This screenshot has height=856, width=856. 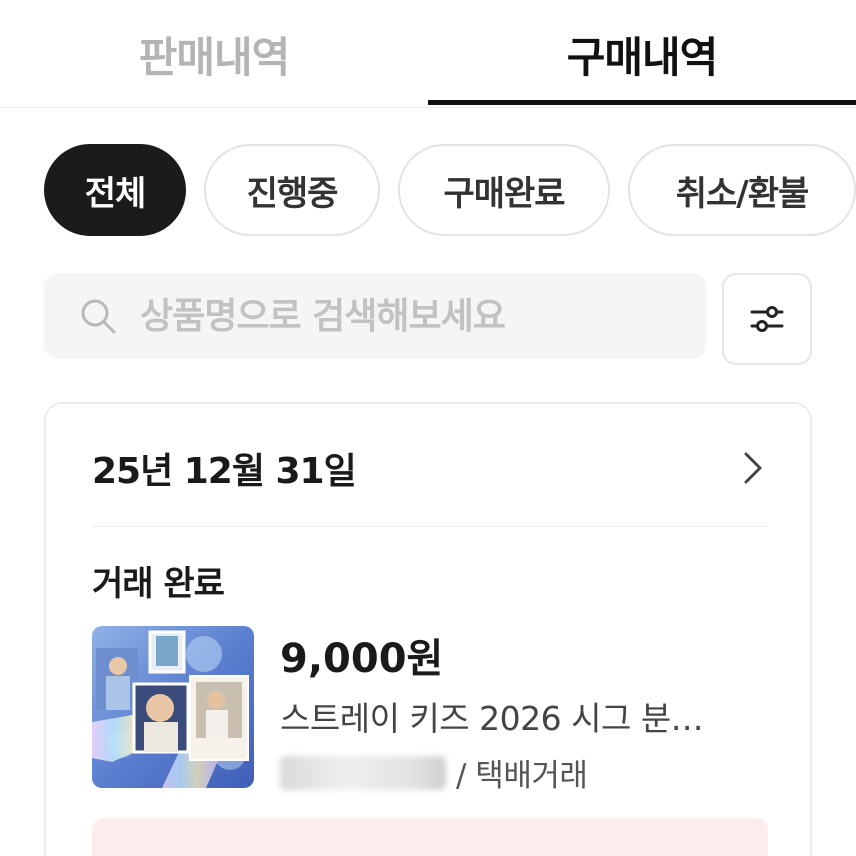 I want to click on active-tab-indicator, so click(x=642, y=102).